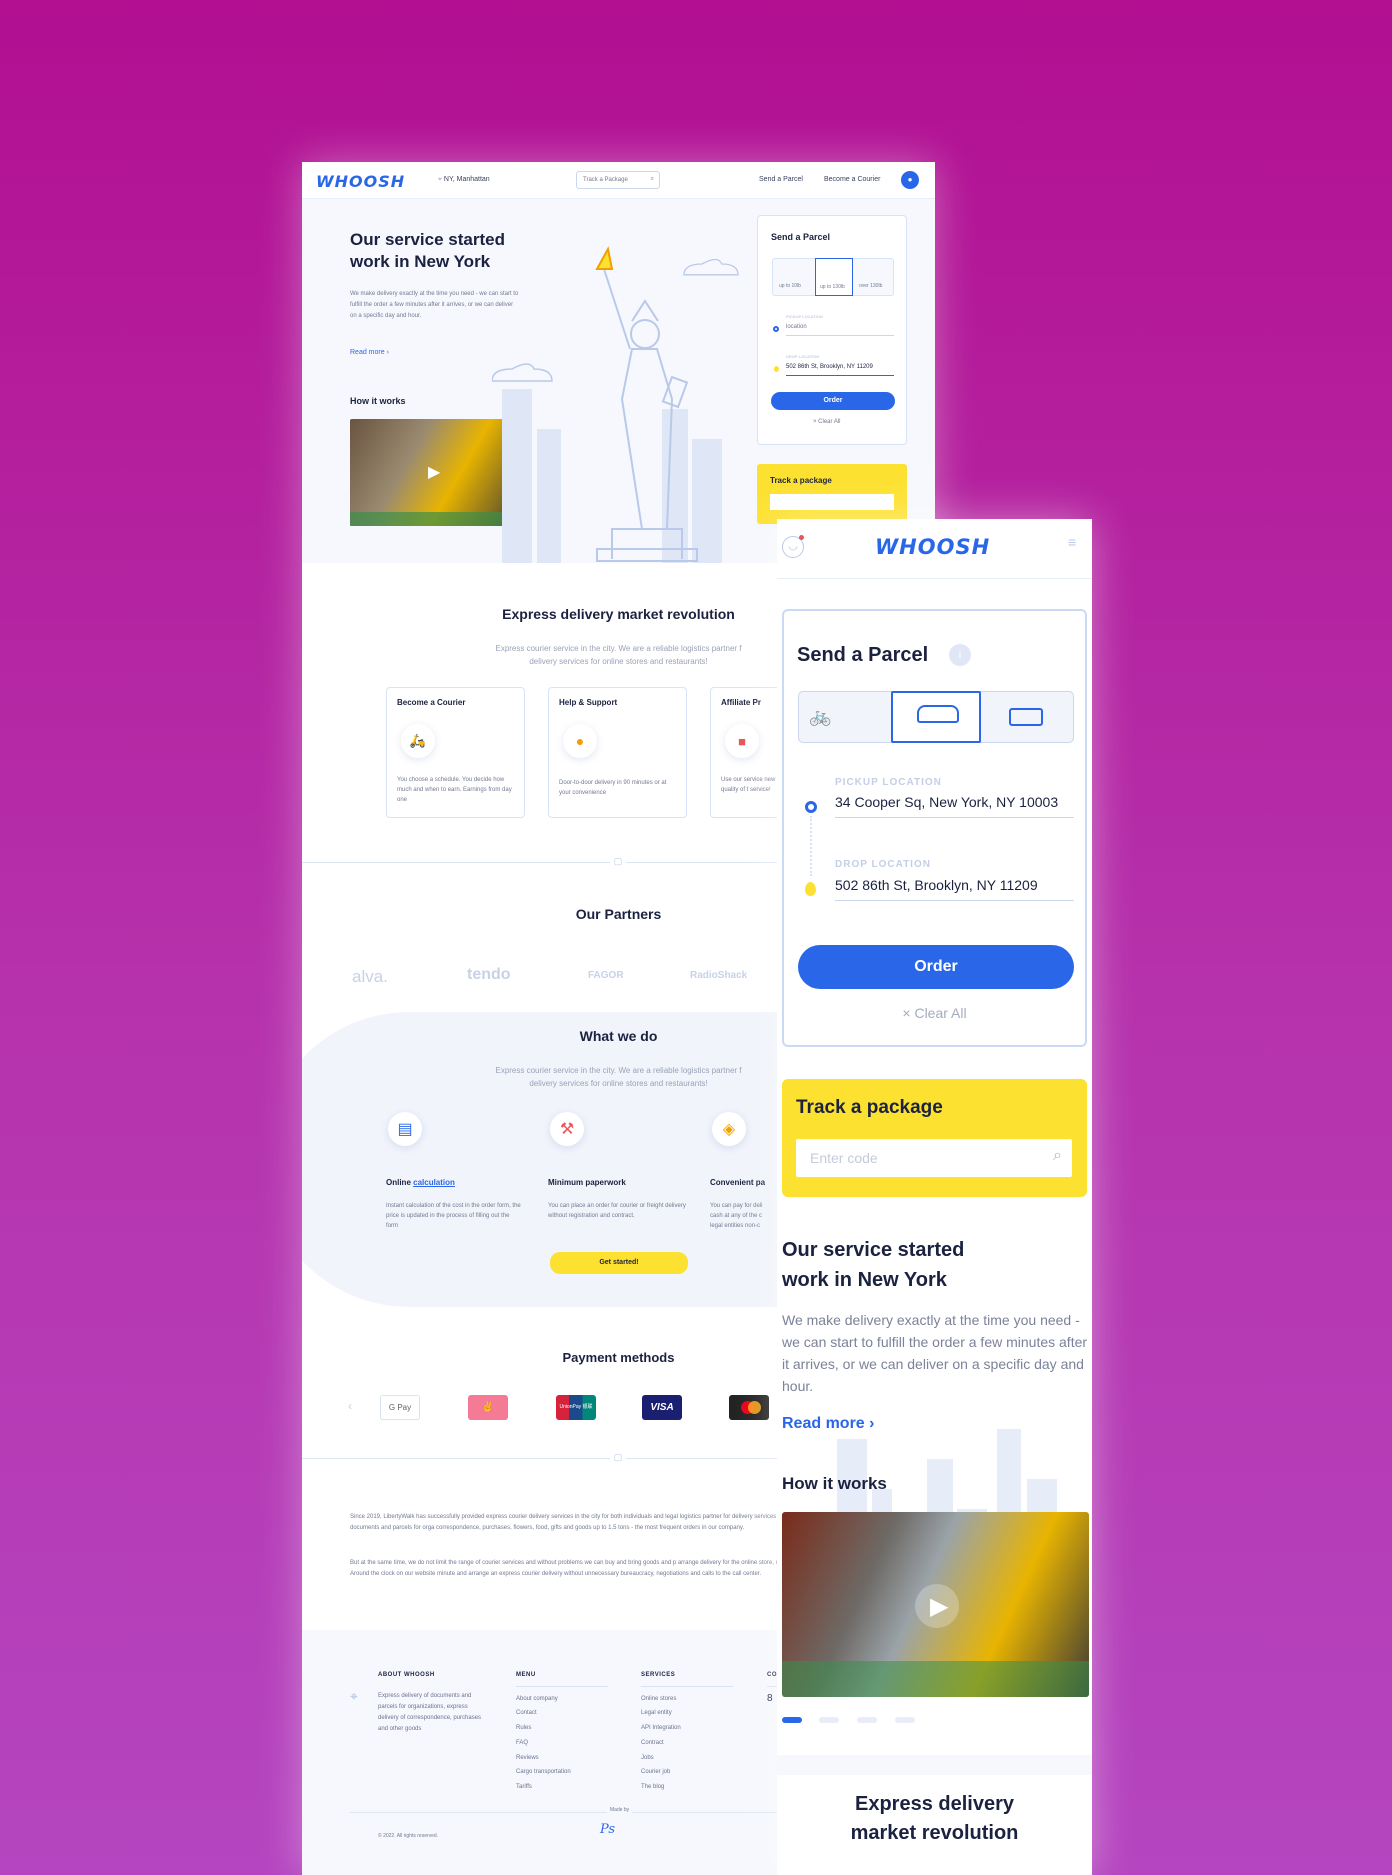  What do you see at coordinates (619, 1263) in the screenshot?
I see `get-started-button: Get started!` at bounding box center [619, 1263].